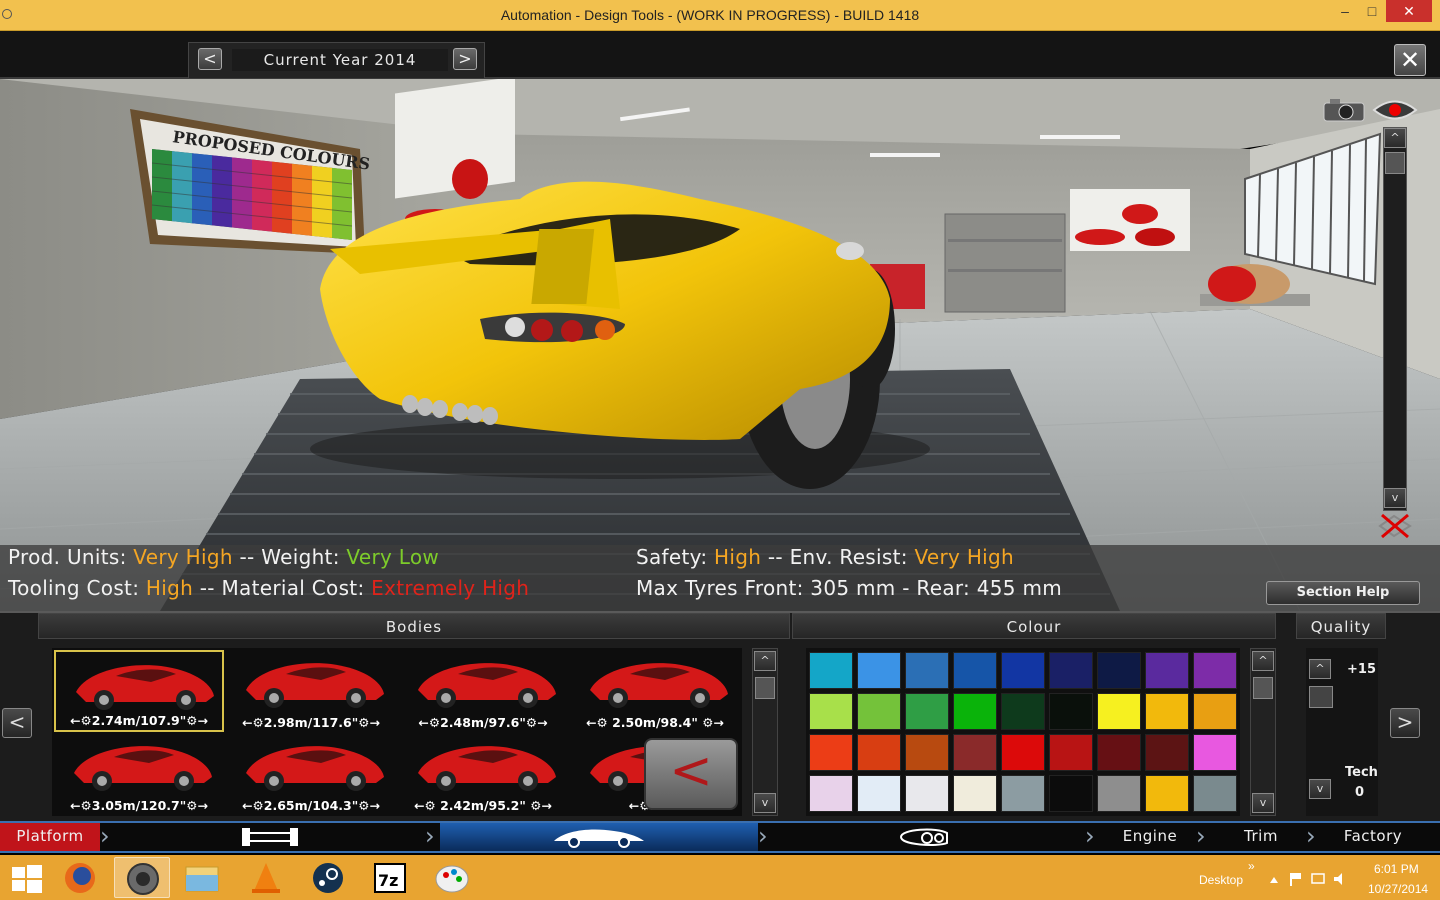 The image size is (1440, 900). What do you see at coordinates (1263, 803) in the screenshot?
I see `colour-scroll-down: v` at bounding box center [1263, 803].